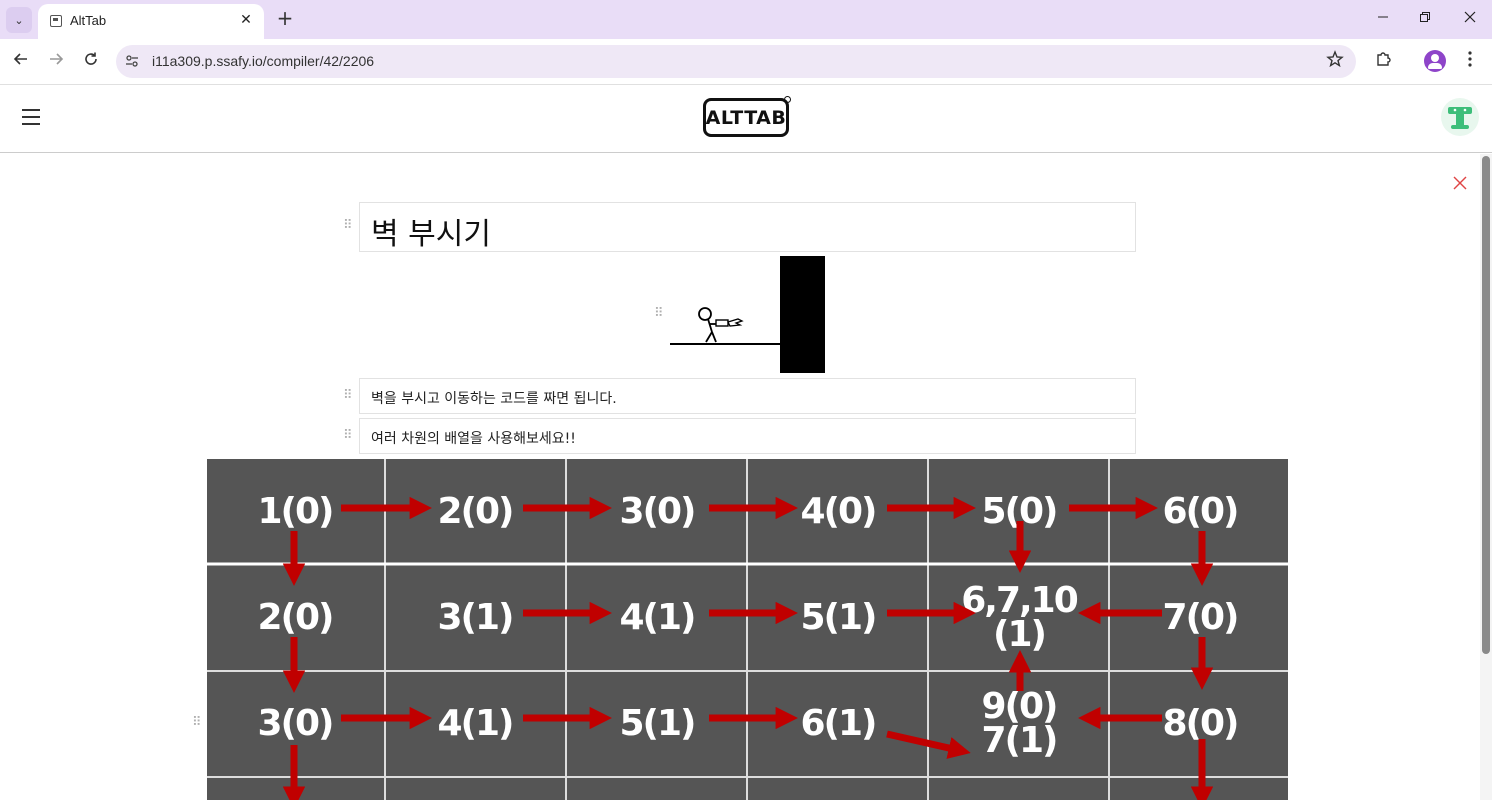 The image size is (1492, 804). I want to click on browser-menu-kebab-icon, so click(1470, 62).